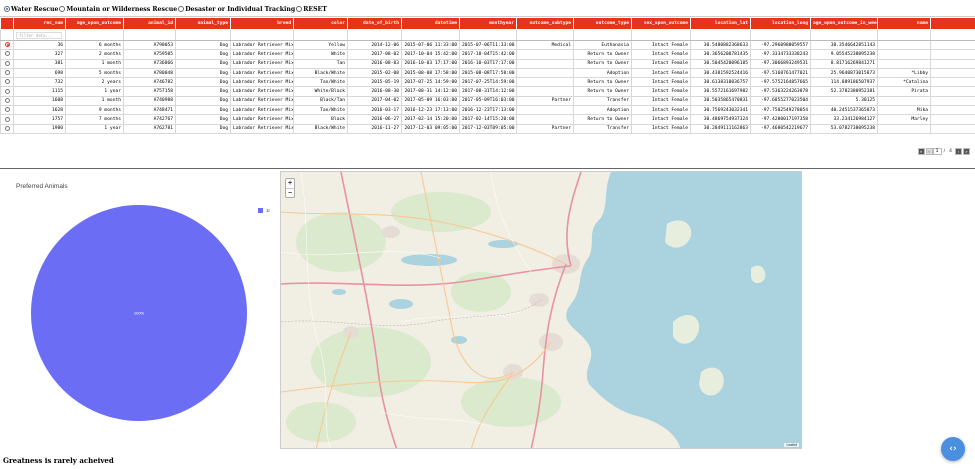 This screenshot has height=469, width=975. What do you see at coordinates (937, 151) in the screenshot?
I see `page-number-input: 1` at bounding box center [937, 151].